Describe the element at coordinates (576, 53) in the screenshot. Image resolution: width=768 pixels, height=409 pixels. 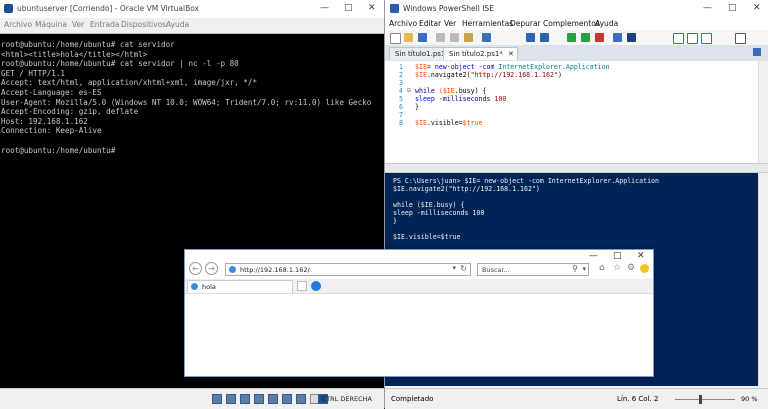
I see `ise-tab-strip: Sin título1.ps1* Sin título2.ps1* ✕` at that location.